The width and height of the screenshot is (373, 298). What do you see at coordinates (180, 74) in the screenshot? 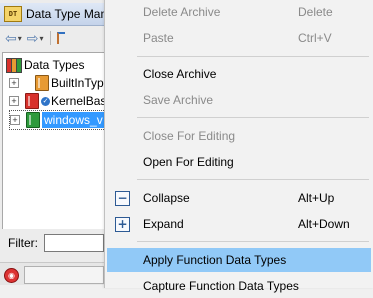
I see `menu-item-label: Close Archive` at bounding box center [180, 74].